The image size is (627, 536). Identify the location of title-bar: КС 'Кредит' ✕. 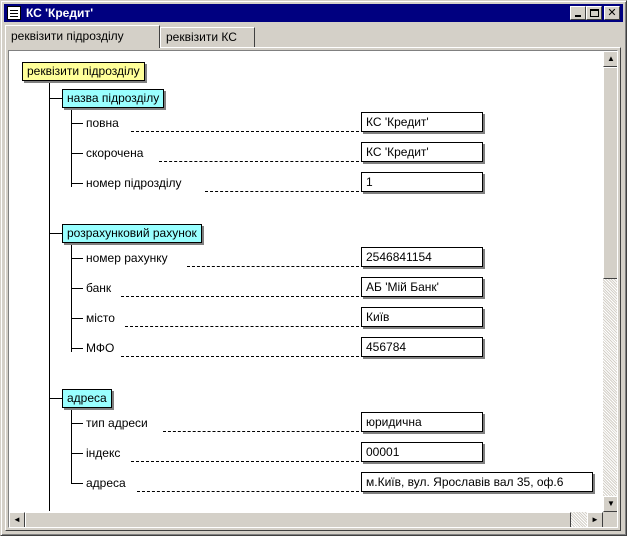
(313, 13).